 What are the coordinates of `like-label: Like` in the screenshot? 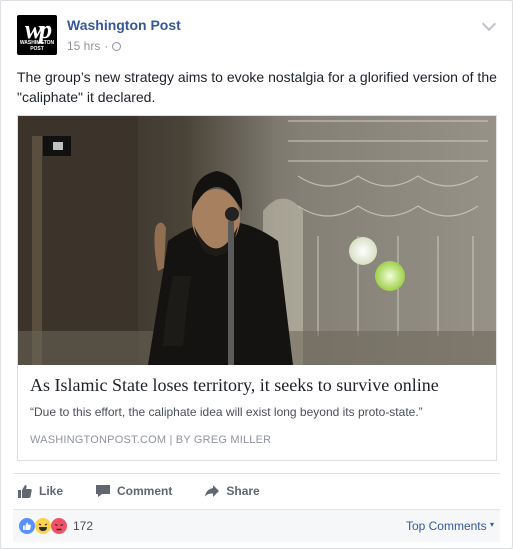 It's located at (51, 491).